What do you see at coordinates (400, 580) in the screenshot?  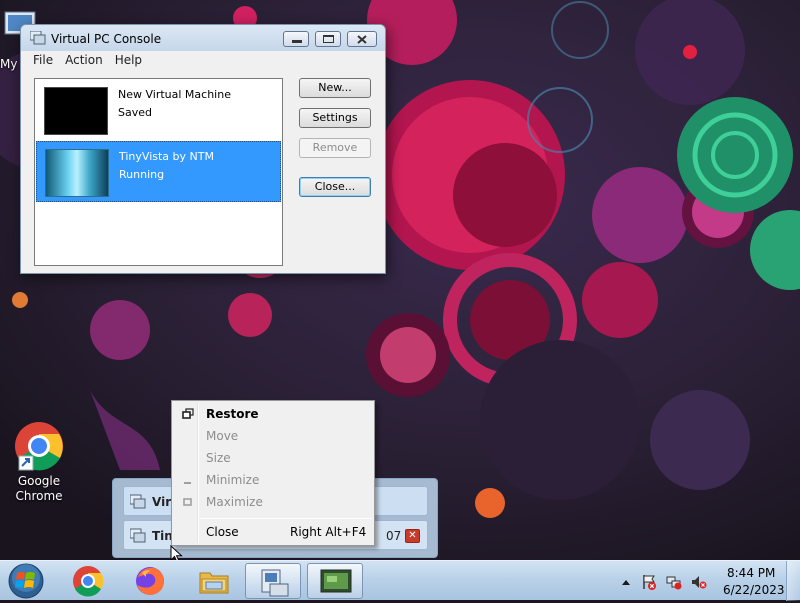 I see `taskbar: 8:44 PM 6/22/2023` at bounding box center [400, 580].